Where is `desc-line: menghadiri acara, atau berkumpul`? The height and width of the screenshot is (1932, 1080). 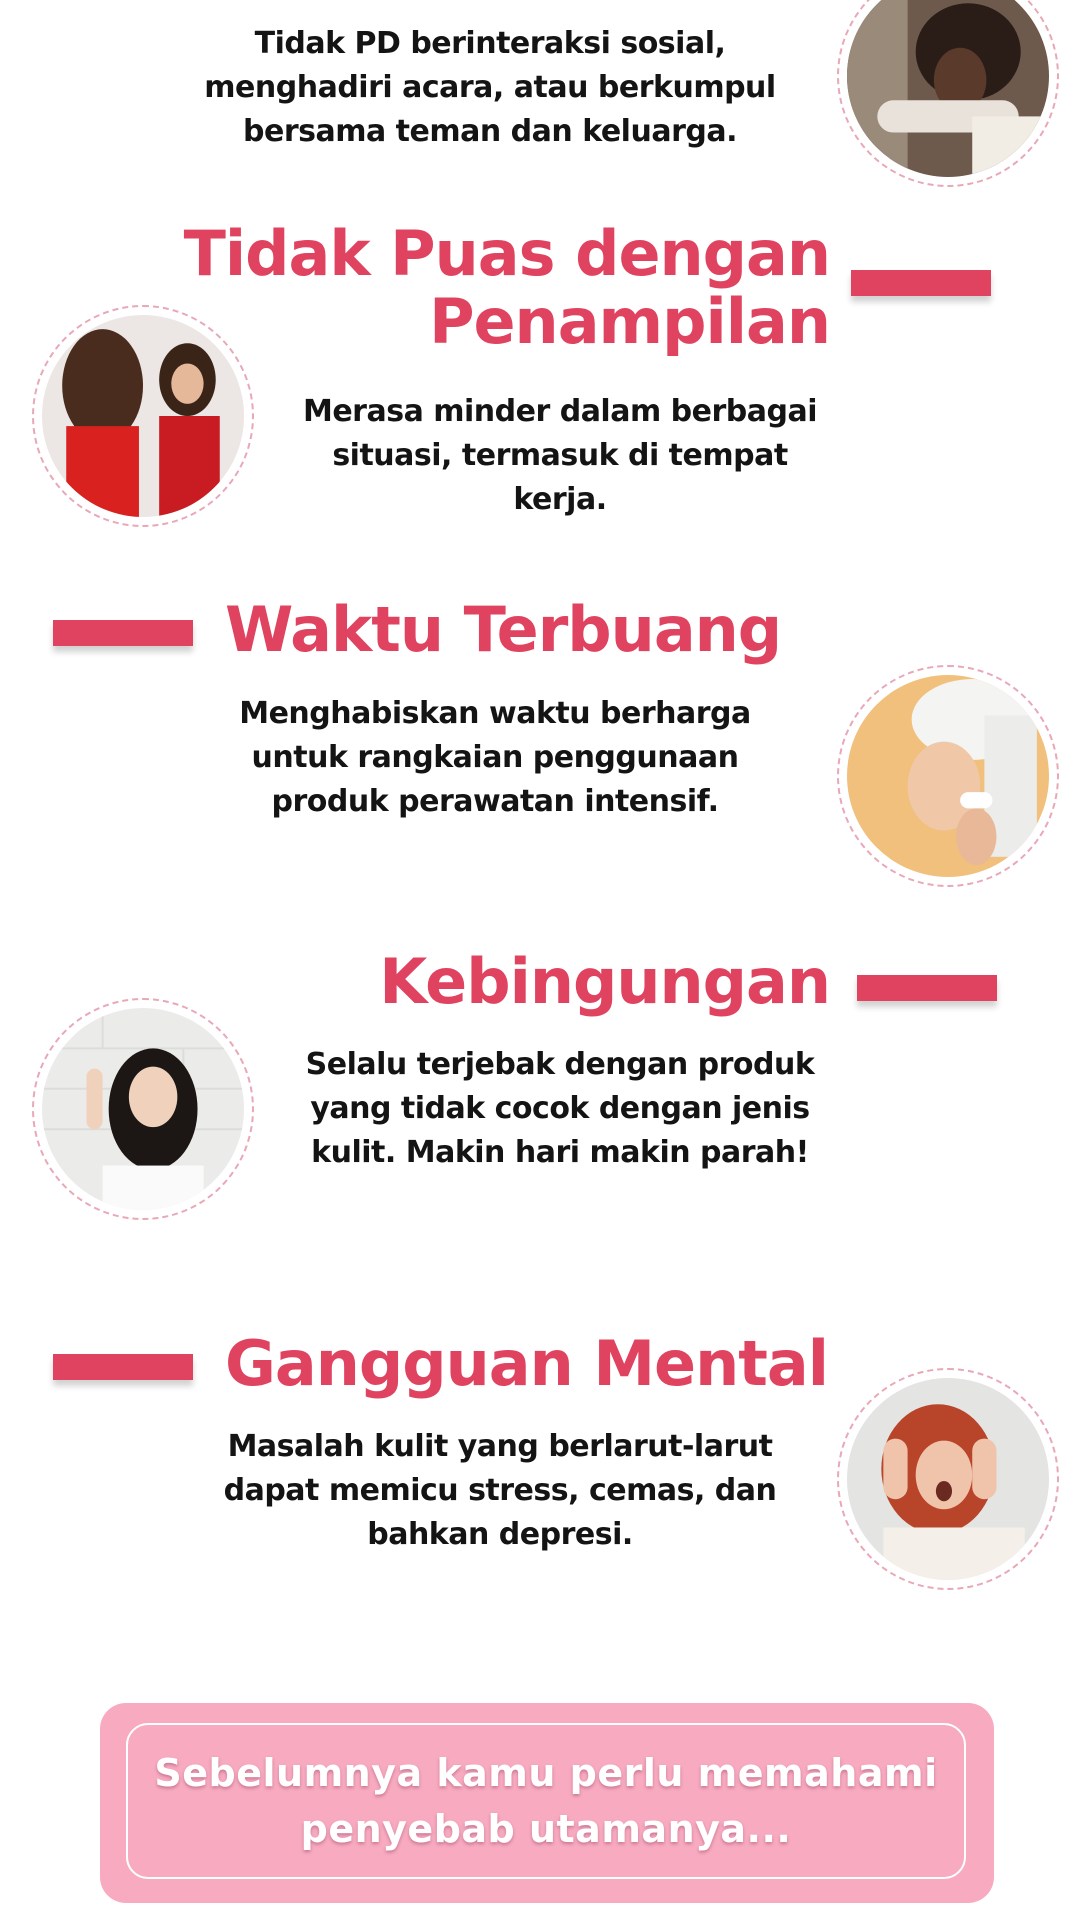 desc-line: menghadiri acara, atau berkumpul is located at coordinates (490, 87).